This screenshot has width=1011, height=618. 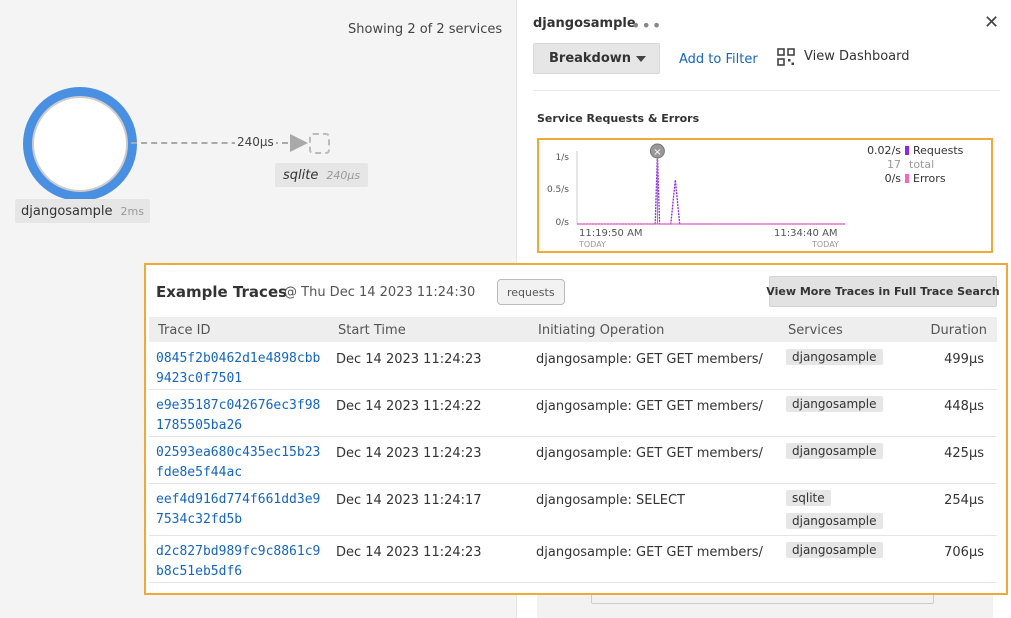 I want to click on divider, so click(x=766, y=90).